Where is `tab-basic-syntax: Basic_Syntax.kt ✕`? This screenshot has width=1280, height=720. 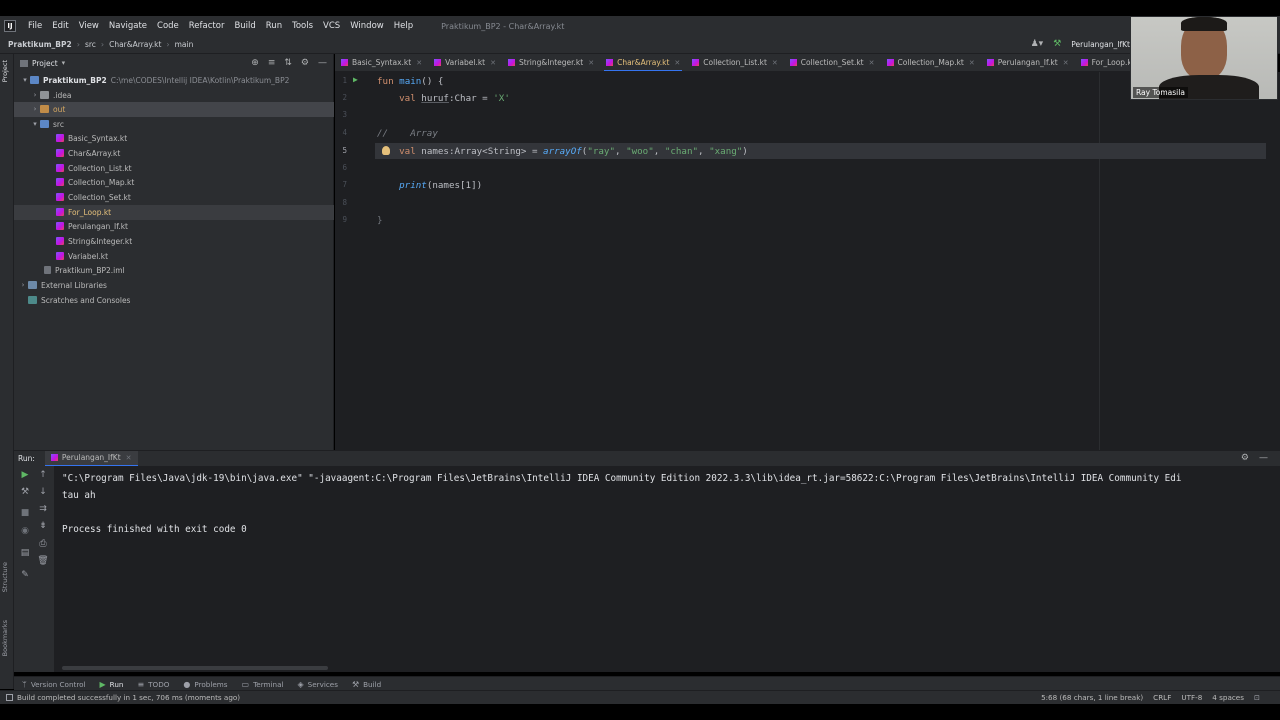 tab-basic-syntax: Basic_Syntax.kt ✕ is located at coordinates (381, 62).